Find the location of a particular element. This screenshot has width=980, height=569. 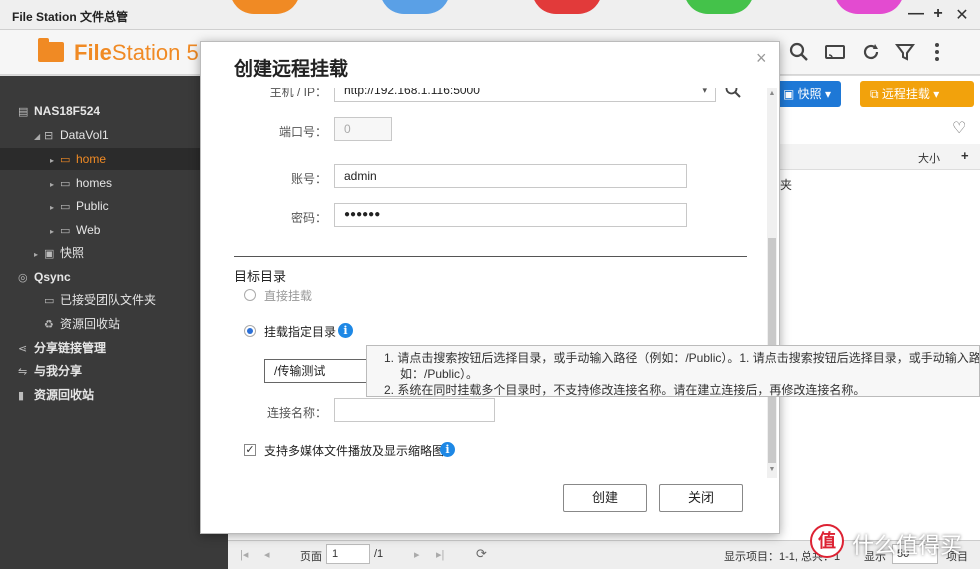

remote-mount-button: ⧉ 远程挂载 ▾ is located at coordinates (917, 94).